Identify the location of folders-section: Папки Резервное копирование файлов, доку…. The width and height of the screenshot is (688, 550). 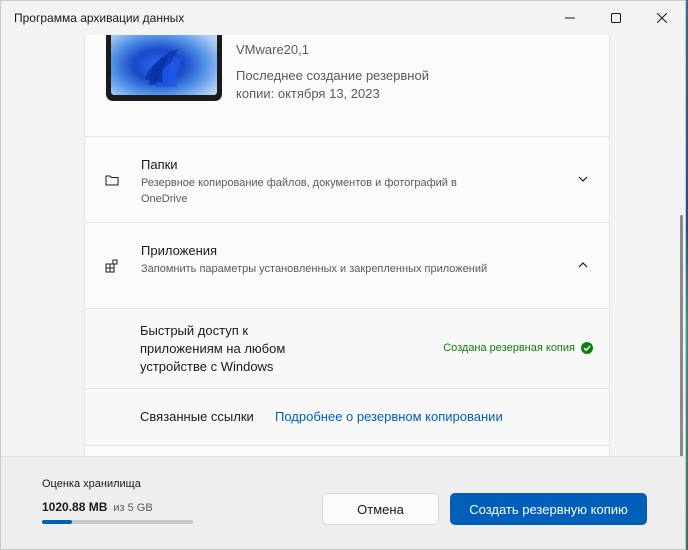
(347, 179).